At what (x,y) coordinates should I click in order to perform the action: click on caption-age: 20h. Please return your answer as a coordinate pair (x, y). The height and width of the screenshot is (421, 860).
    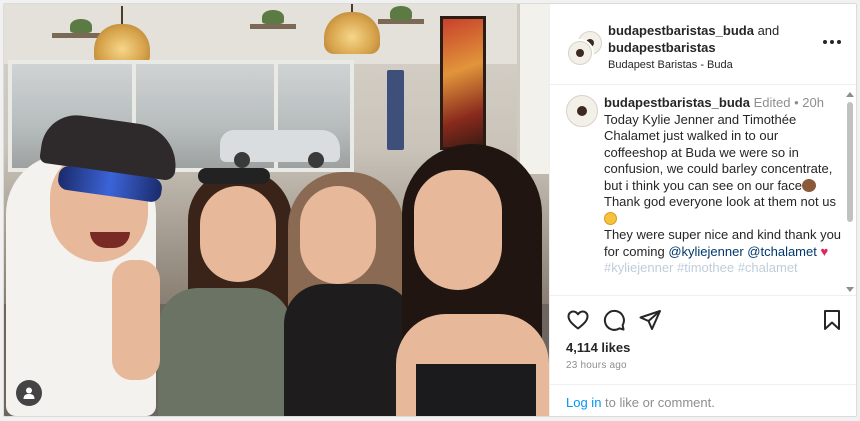
    Looking at the image, I should click on (813, 102).